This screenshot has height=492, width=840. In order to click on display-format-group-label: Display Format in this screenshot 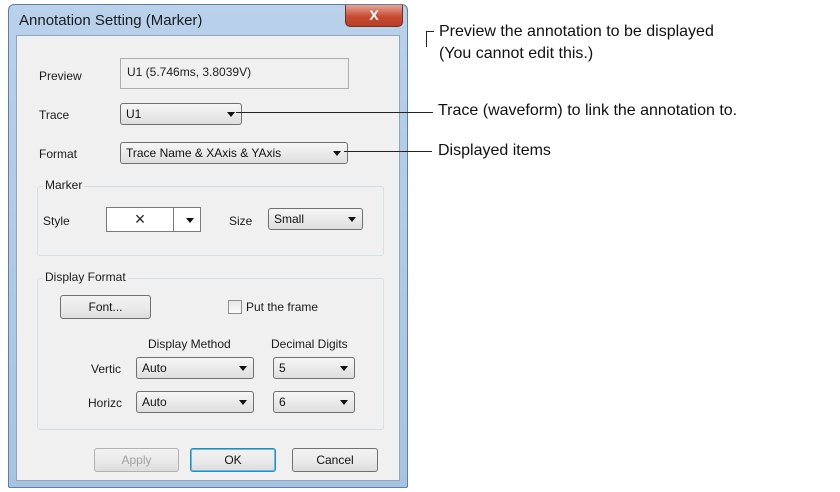, I will do `click(85, 277)`.